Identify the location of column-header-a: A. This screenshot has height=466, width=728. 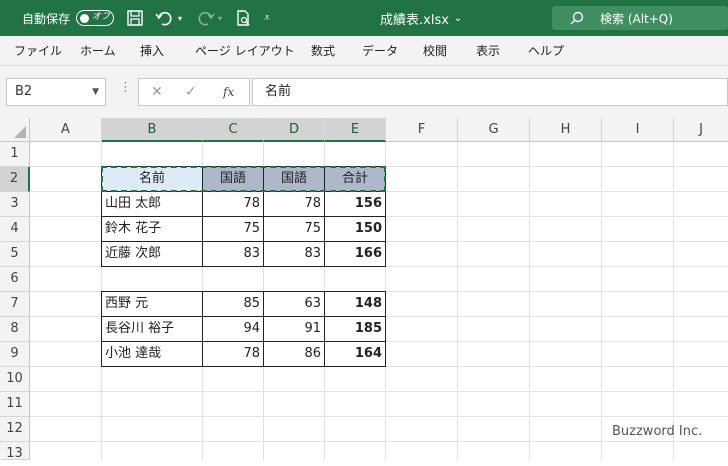
(66, 130).